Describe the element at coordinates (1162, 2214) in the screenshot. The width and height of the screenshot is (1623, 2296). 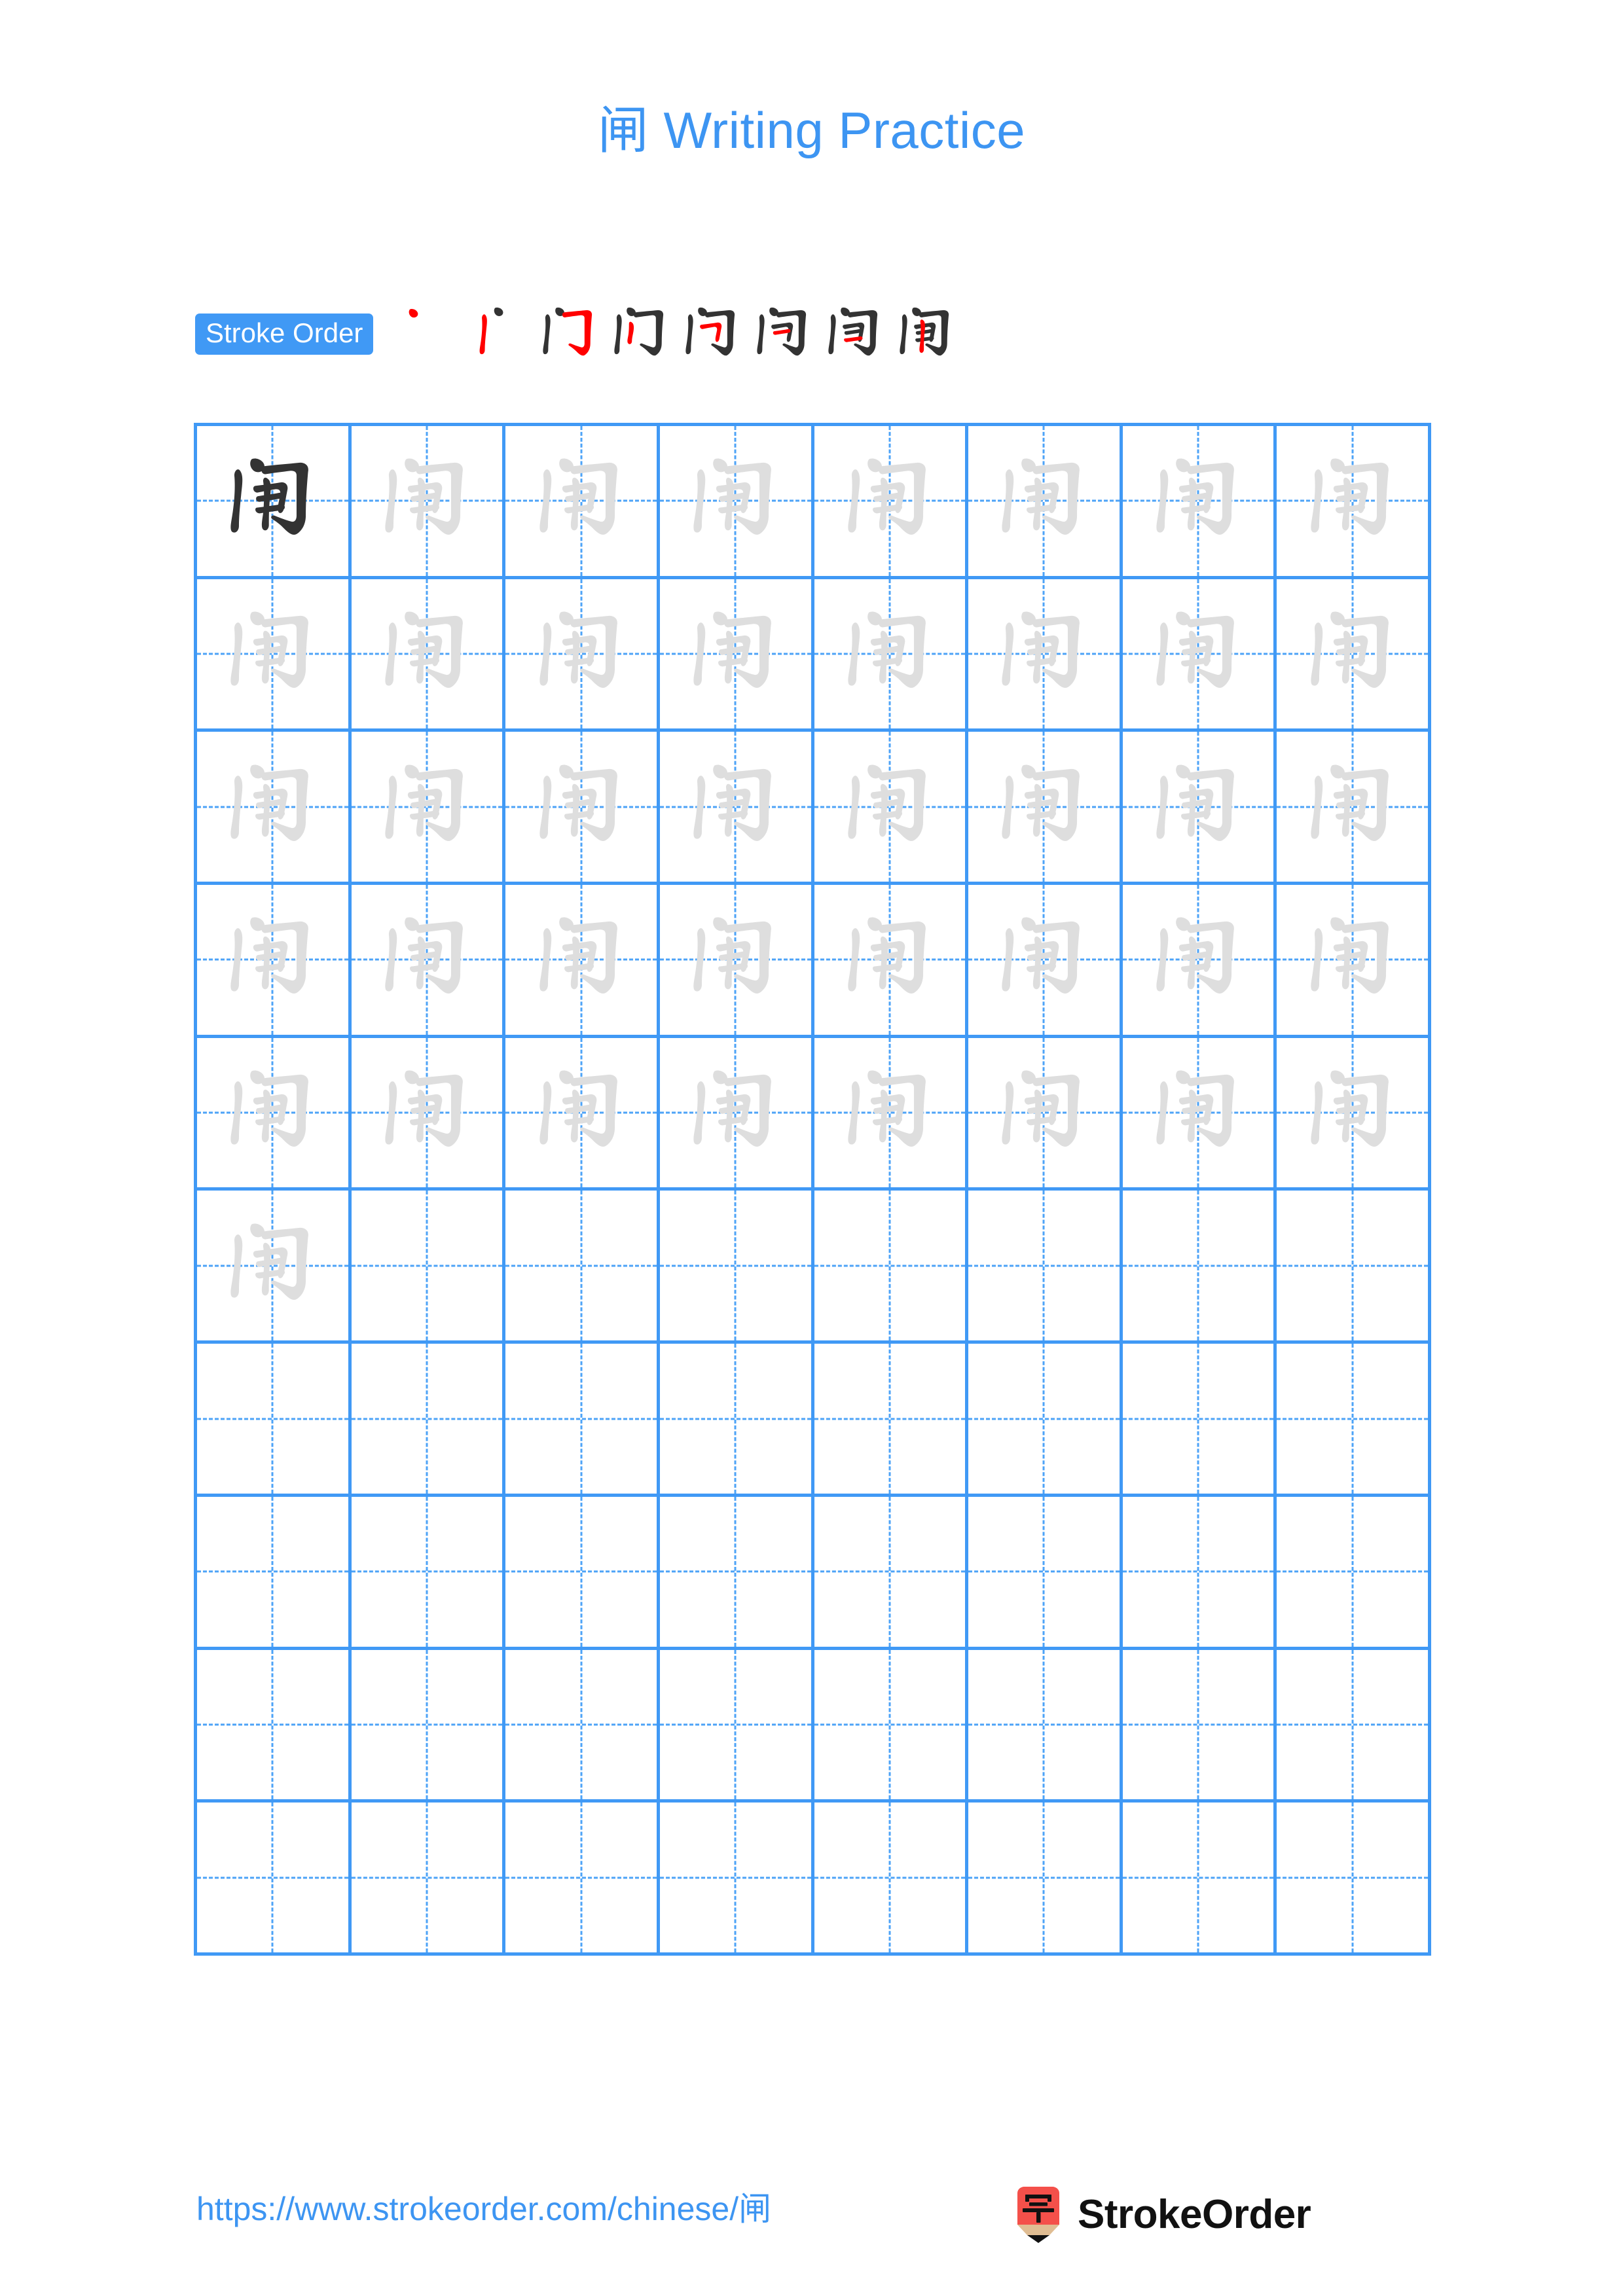
I see `footer-brand: StrokeOrder` at that location.